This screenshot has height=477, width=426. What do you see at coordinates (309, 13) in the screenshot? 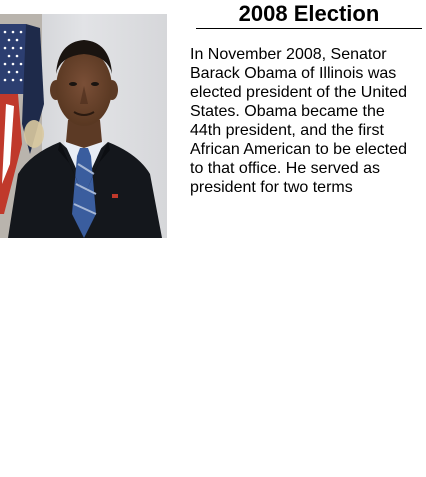
I see `article-title: 2008 Election` at bounding box center [309, 13].